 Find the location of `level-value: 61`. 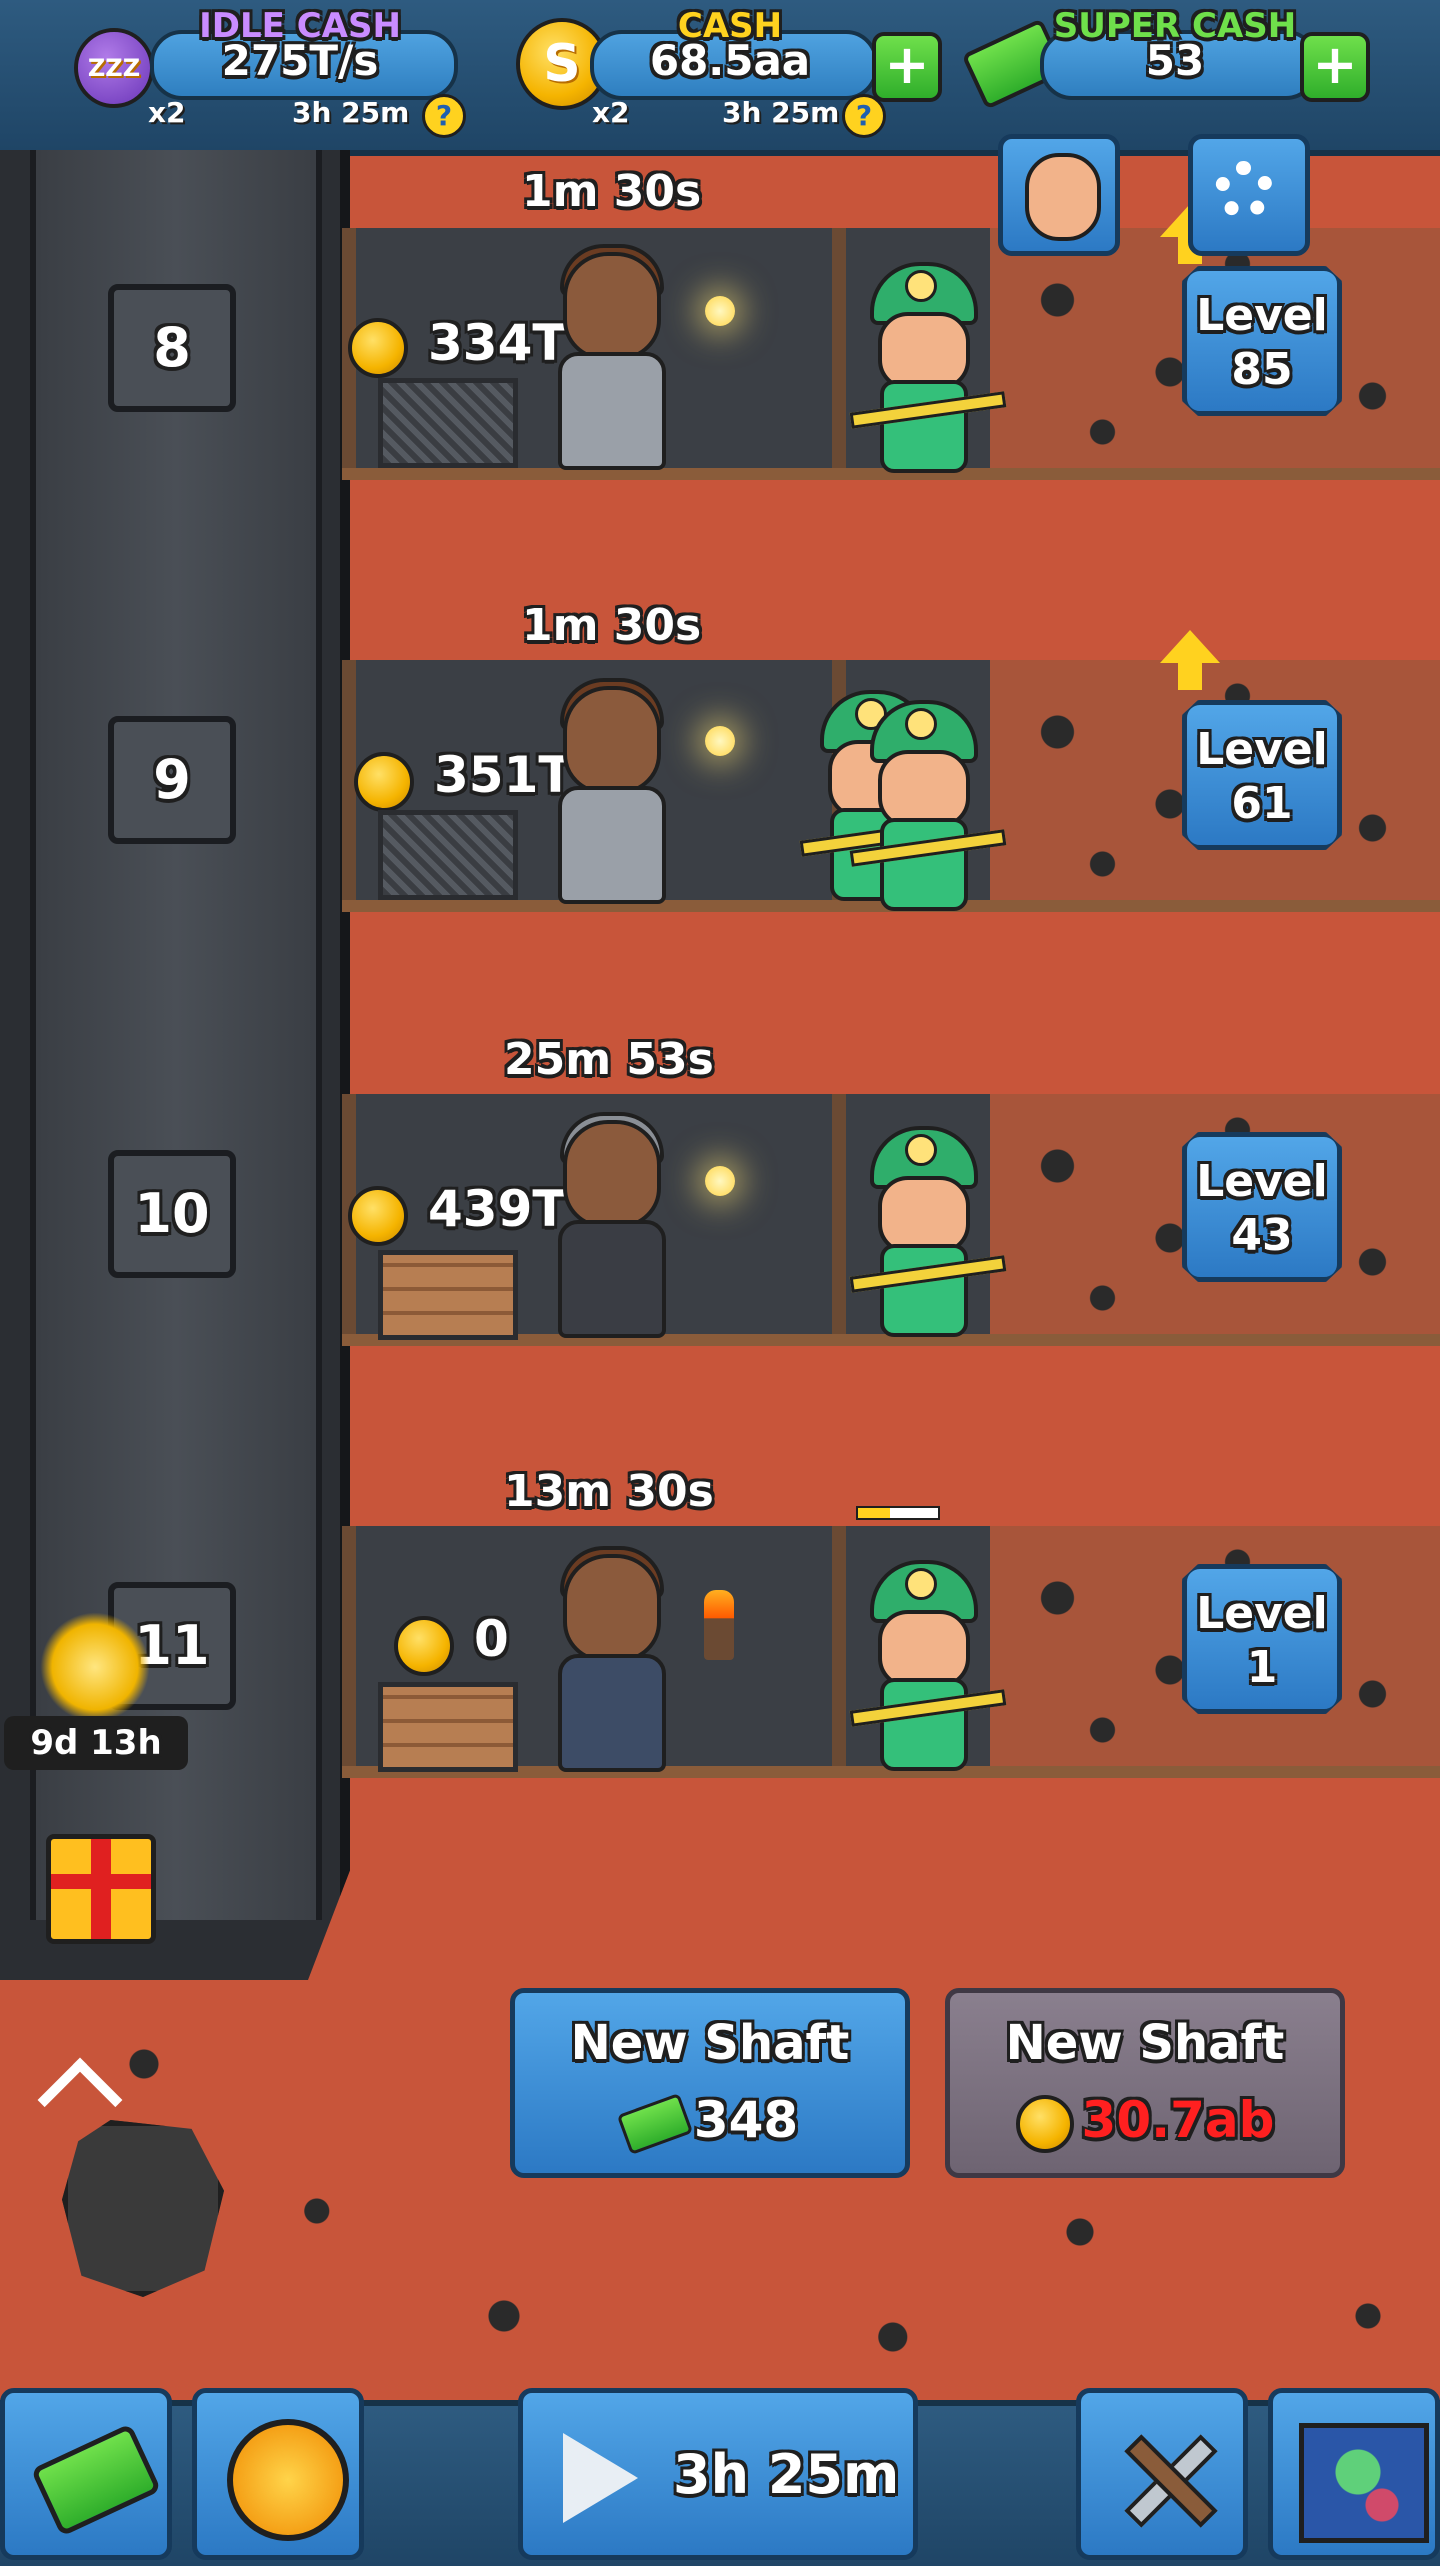

level-value: 61 is located at coordinates (1262, 803).